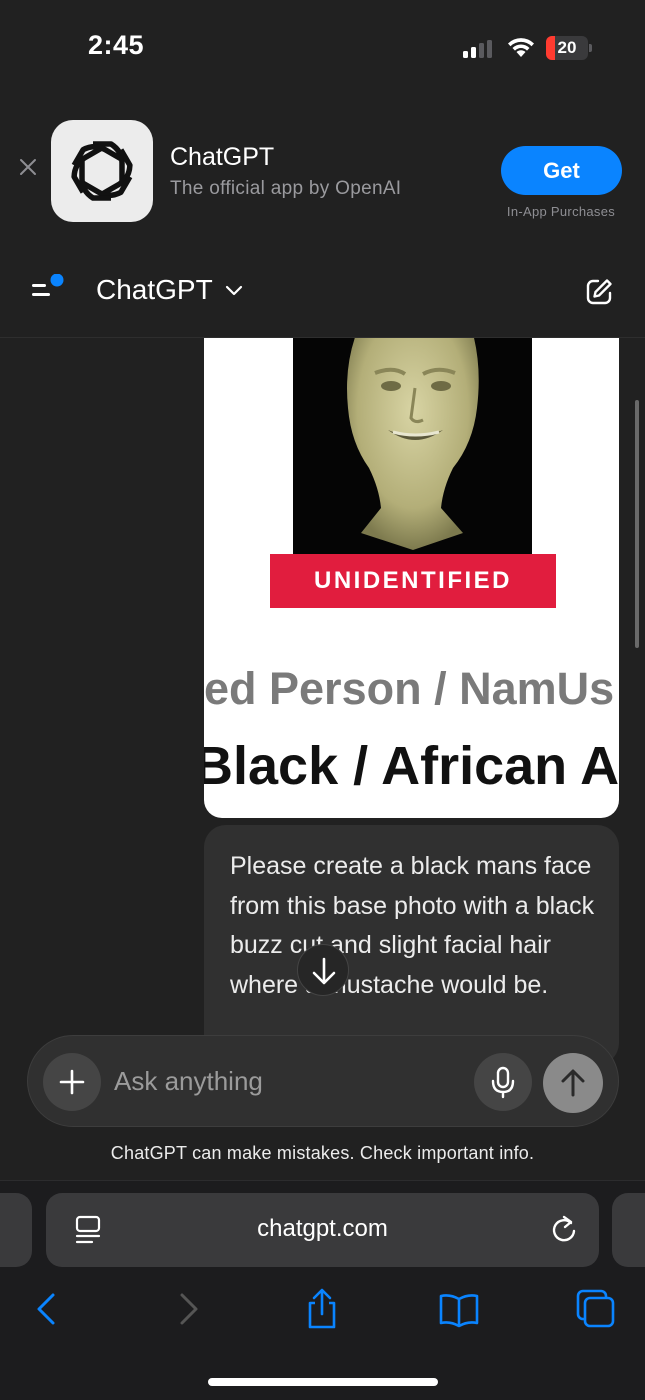  I want to click on battery-icon: 20, so click(569, 48).